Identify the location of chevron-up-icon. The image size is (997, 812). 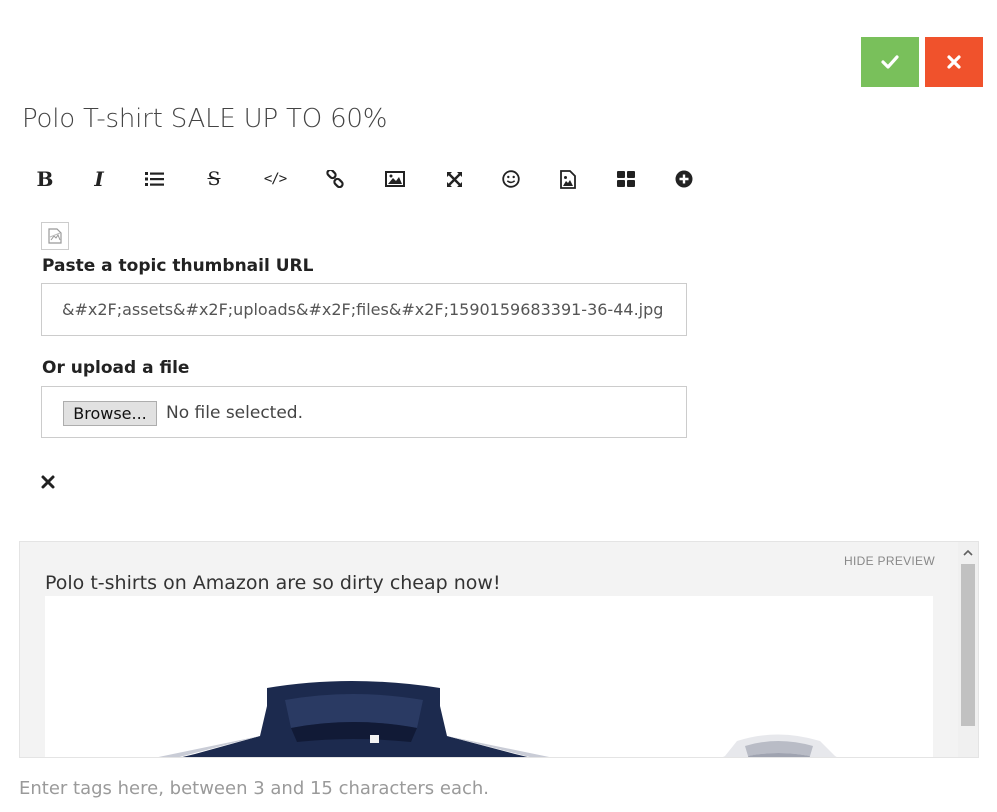
(968, 552).